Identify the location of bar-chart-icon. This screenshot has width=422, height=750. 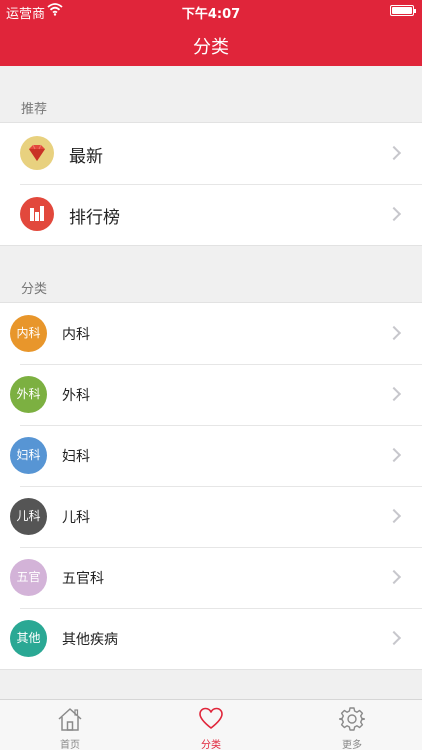
(37, 214).